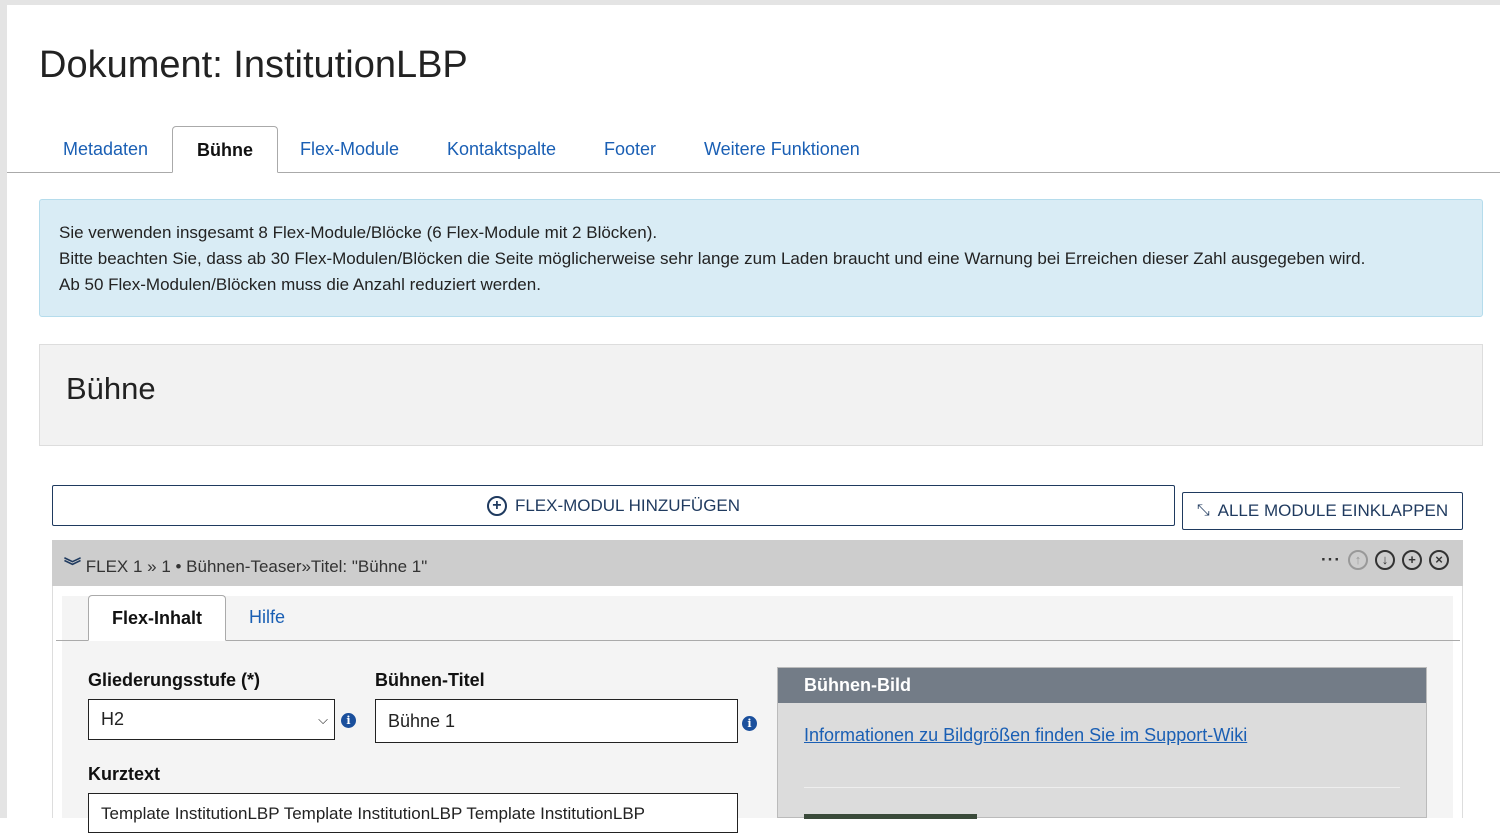 This screenshot has width=1500, height=833. I want to click on tab-flex-inhalt: Flex-Inhalt, so click(157, 618).